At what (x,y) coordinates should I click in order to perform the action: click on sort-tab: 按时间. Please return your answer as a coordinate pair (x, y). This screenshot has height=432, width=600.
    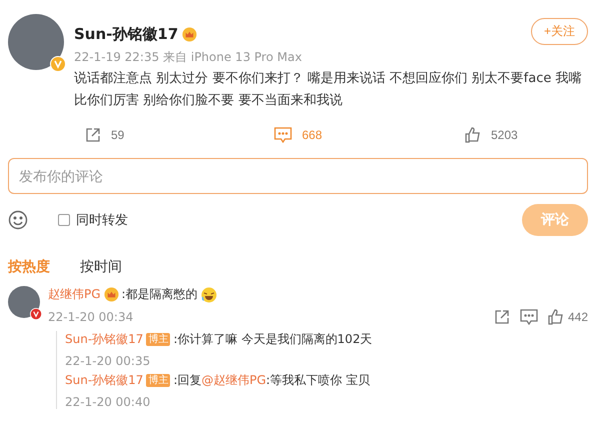
    Looking at the image, I should click on (101, 267).